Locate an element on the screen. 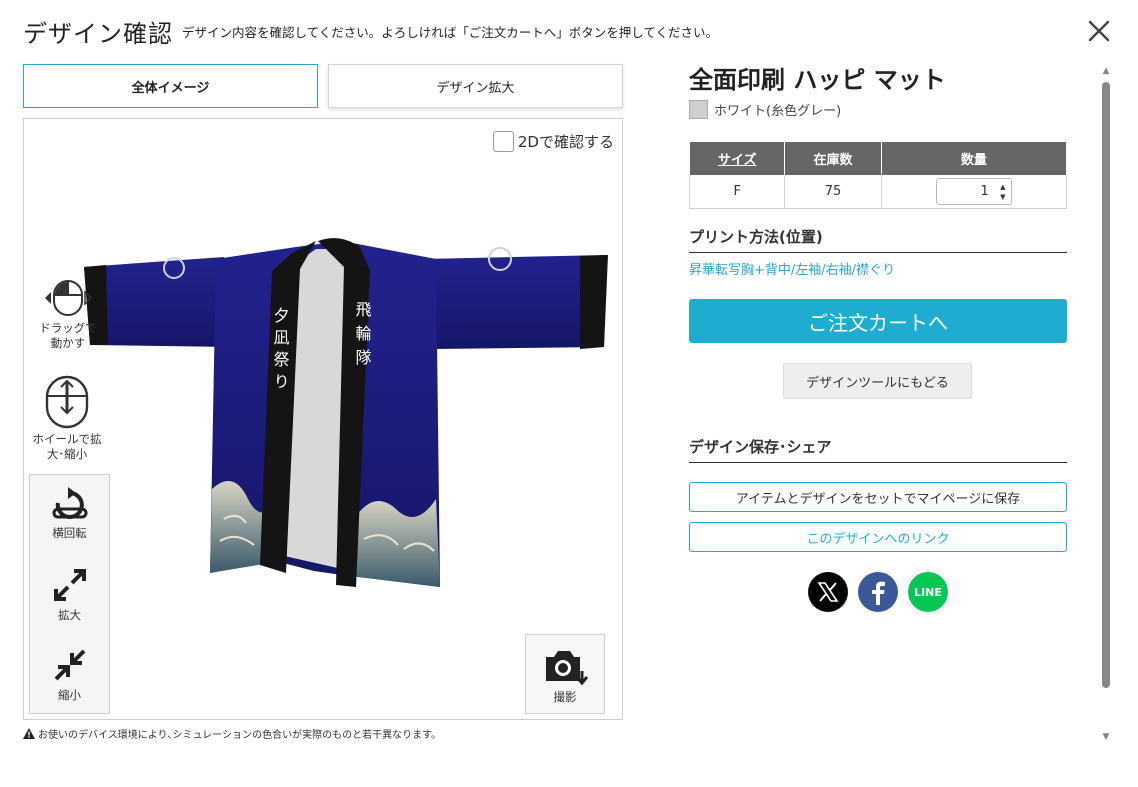  scroll-thumb is located at coordinates (1106, 385).